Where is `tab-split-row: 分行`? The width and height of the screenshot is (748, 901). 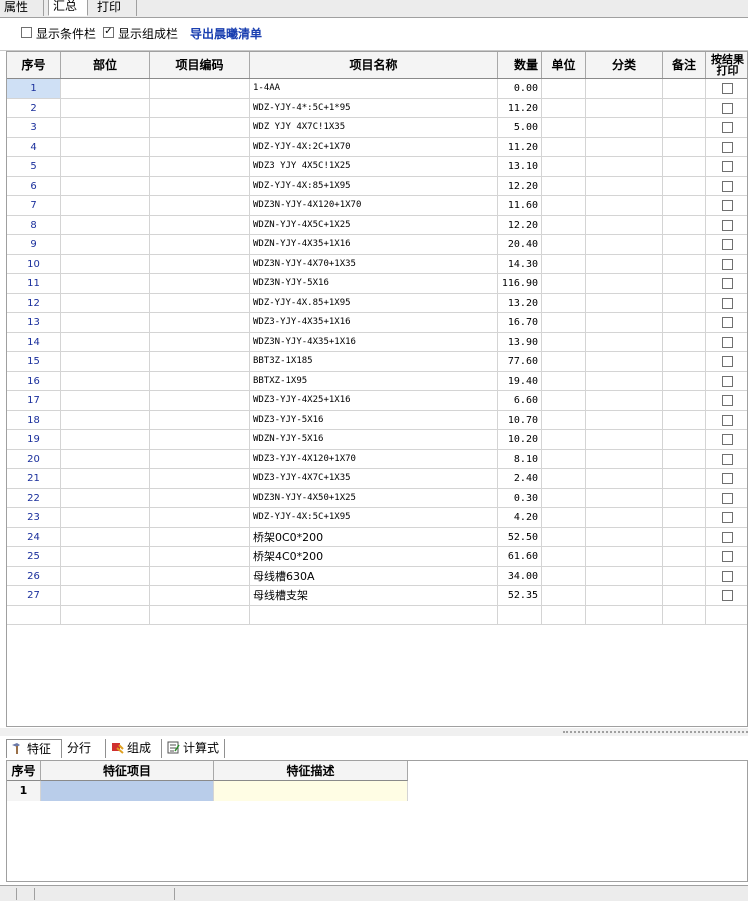 tab-split-row: 分行 is located at coordinates (84, 748).